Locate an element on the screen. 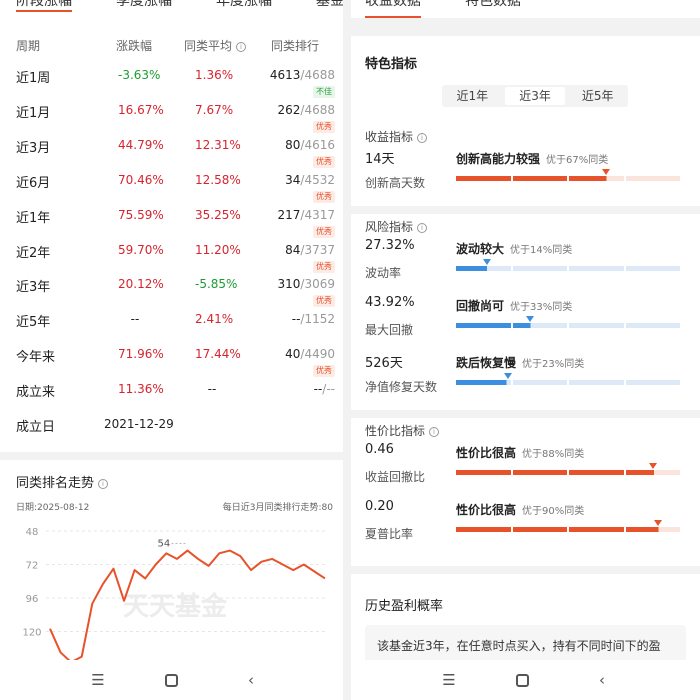 This screenshot has width=700, height=700. metric-group-title: 收益指标 i is located at coordinates (396, 136).